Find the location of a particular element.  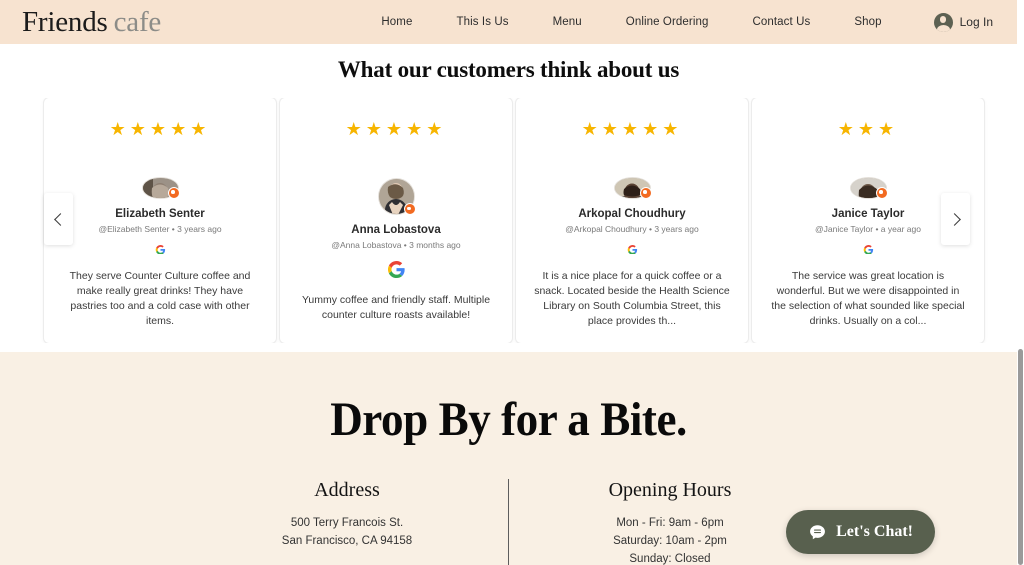

address-heading: Address is located at coordinates (347, 490).